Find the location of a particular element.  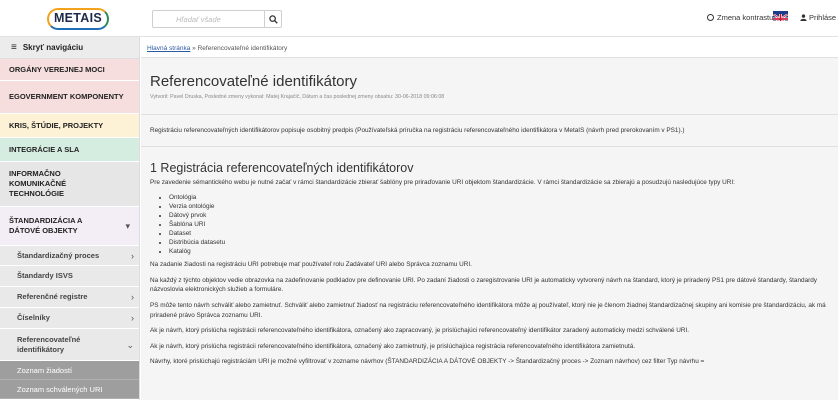

list-item: Katalóg is located at coordinates (503, 251).